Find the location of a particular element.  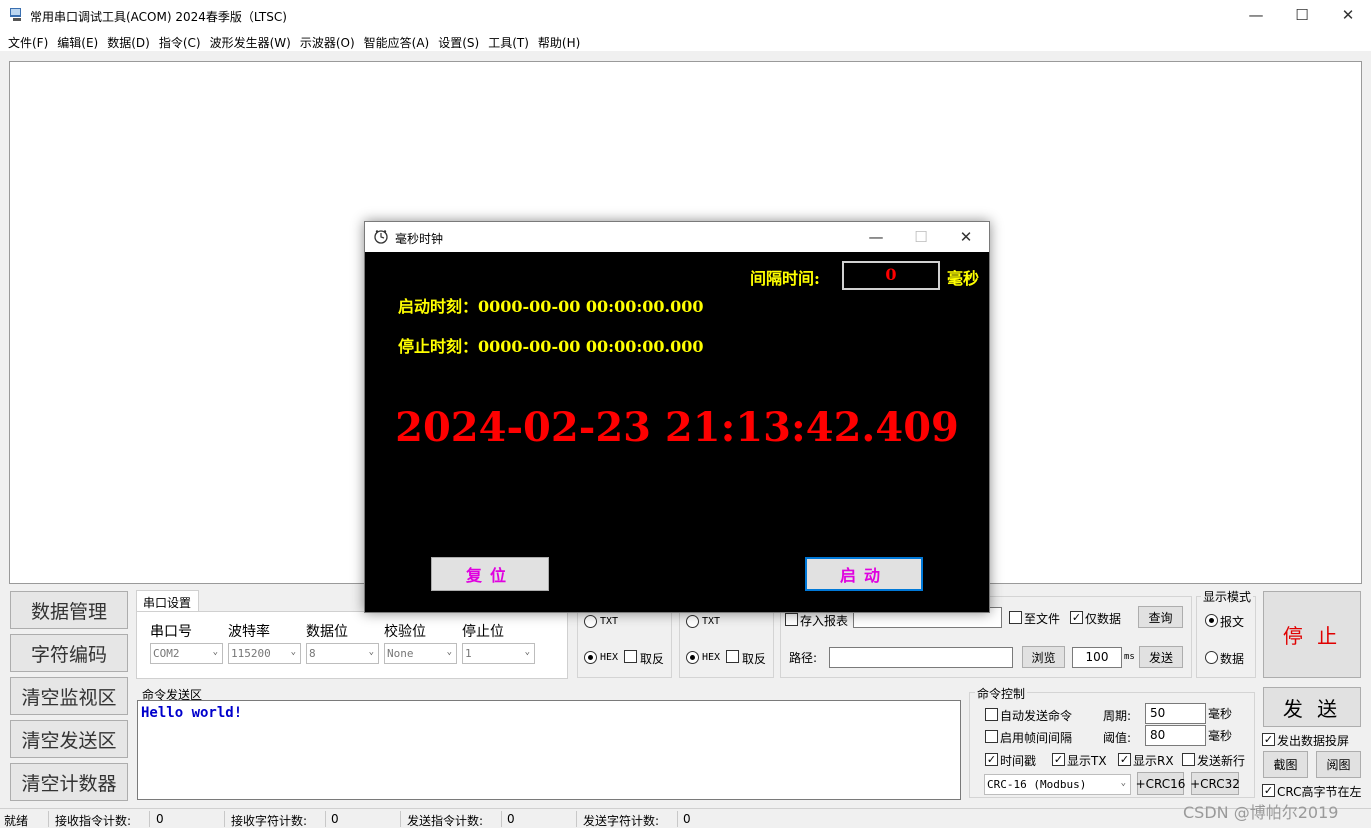

auto-send-checkbox is located at coordinates (991, 714).